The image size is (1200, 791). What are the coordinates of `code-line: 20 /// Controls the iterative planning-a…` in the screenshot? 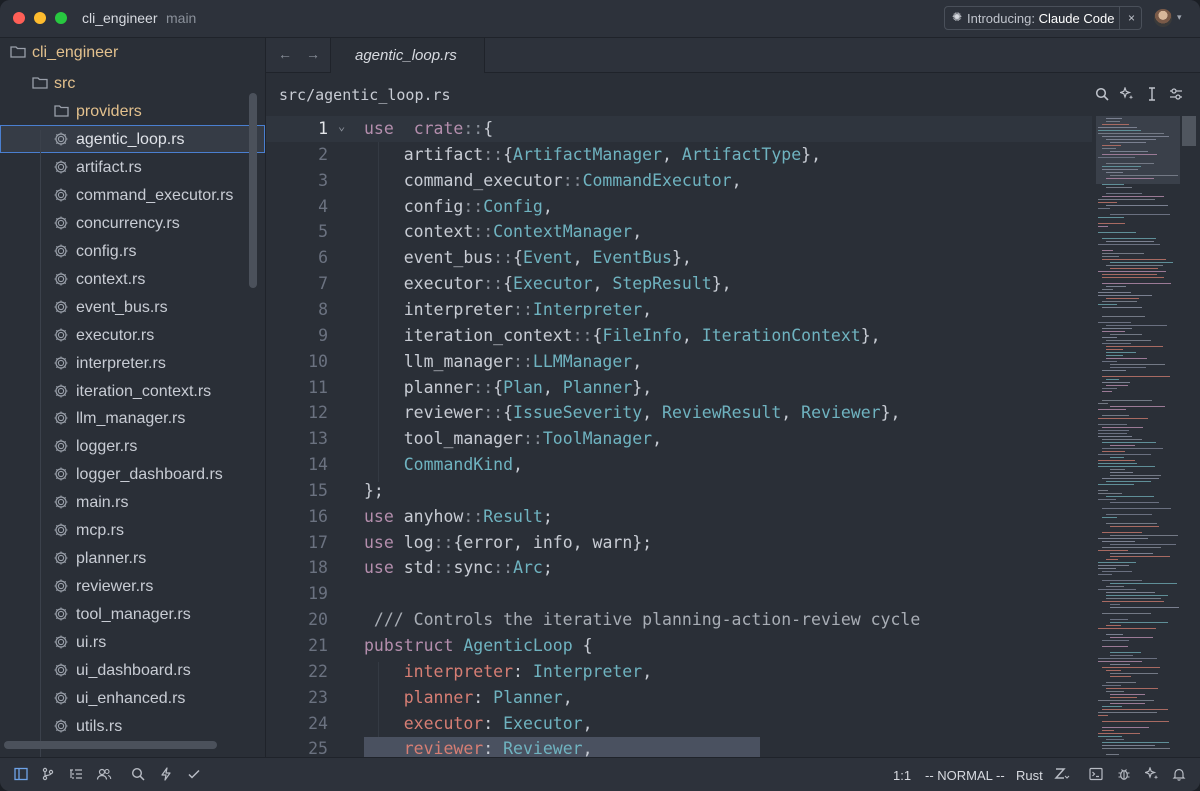 It's located at (679, 620).